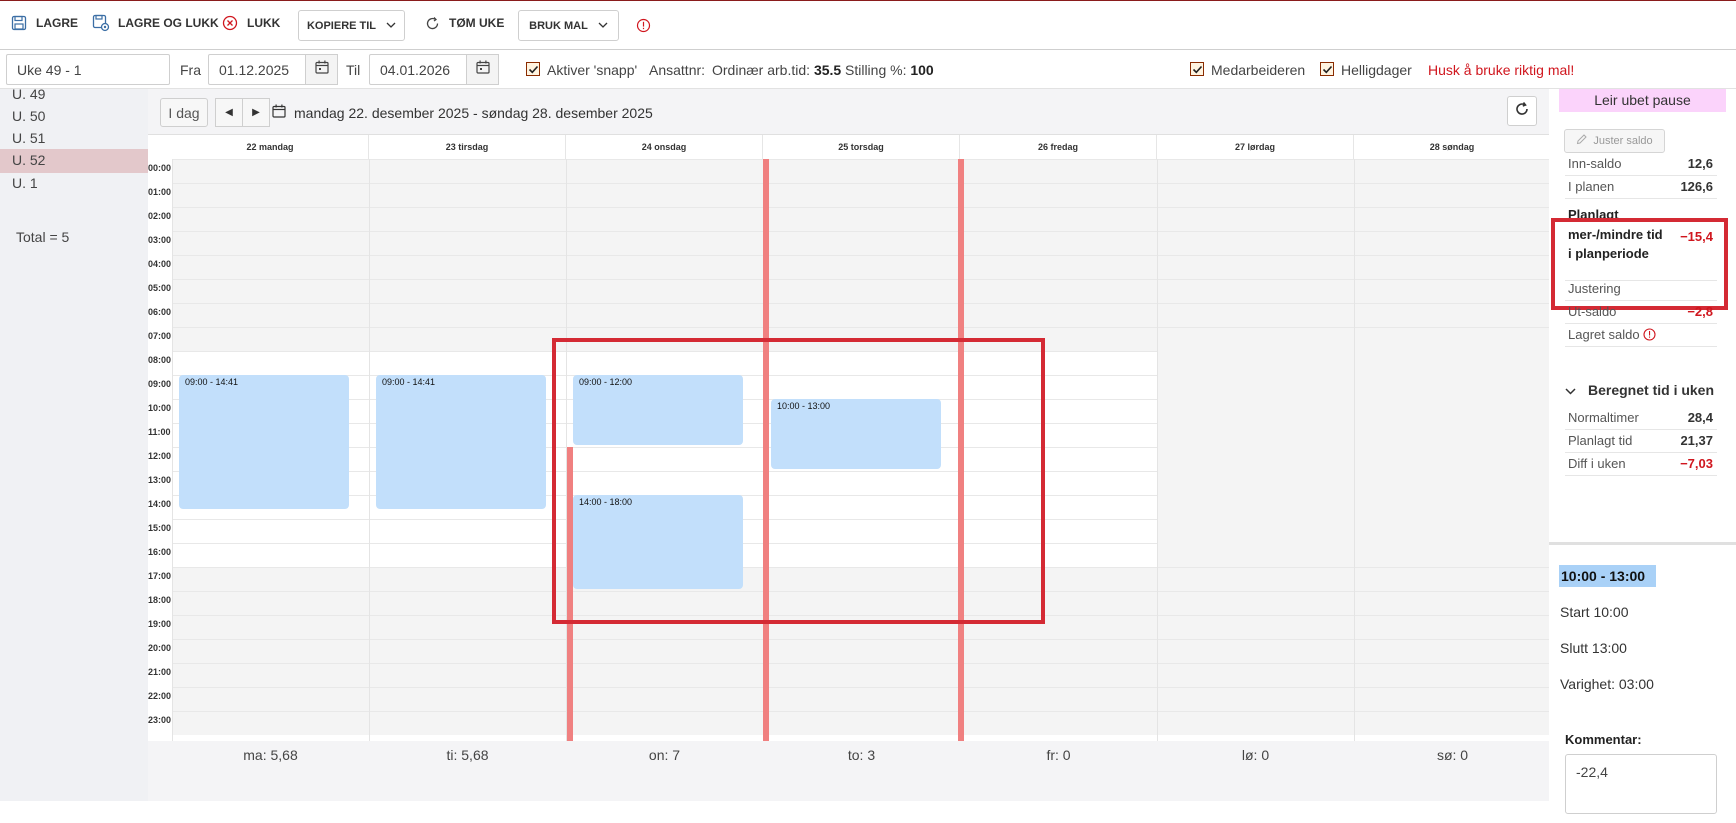 This screenshot has width=1736, height=823. I want to click on clear-week-label: TØM UKE, so click(477, 23).